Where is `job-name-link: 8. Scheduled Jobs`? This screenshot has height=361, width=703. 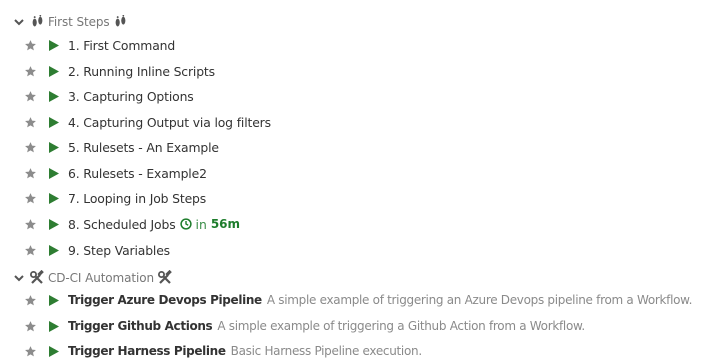 job-name-link: 8. Scheduled Jobs is located at coordinates (122, 224).